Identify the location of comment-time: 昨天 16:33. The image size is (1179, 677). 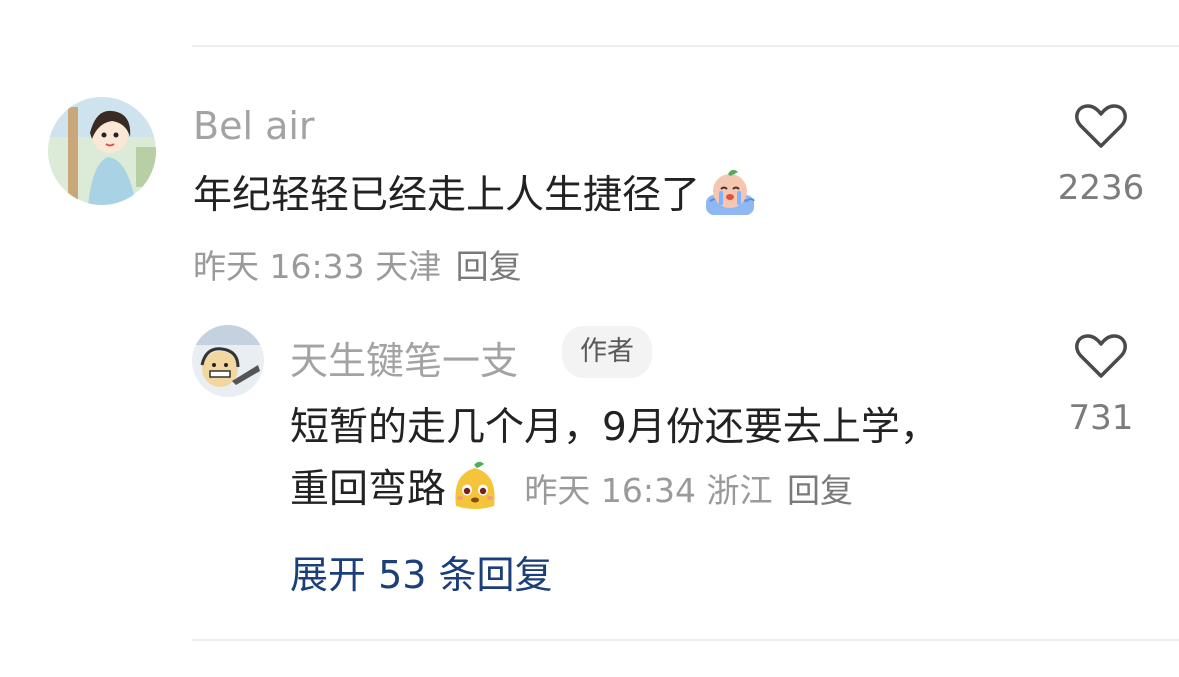
(279, 266).